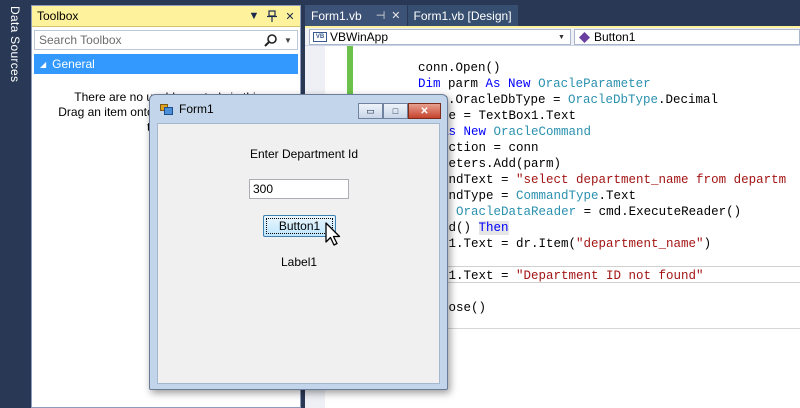 The width and height of the screenshot is (800, 408). Describe the element at coordinates (58, 16) in the screenshot. I see `toolbox-title: Toolbox` at that location.